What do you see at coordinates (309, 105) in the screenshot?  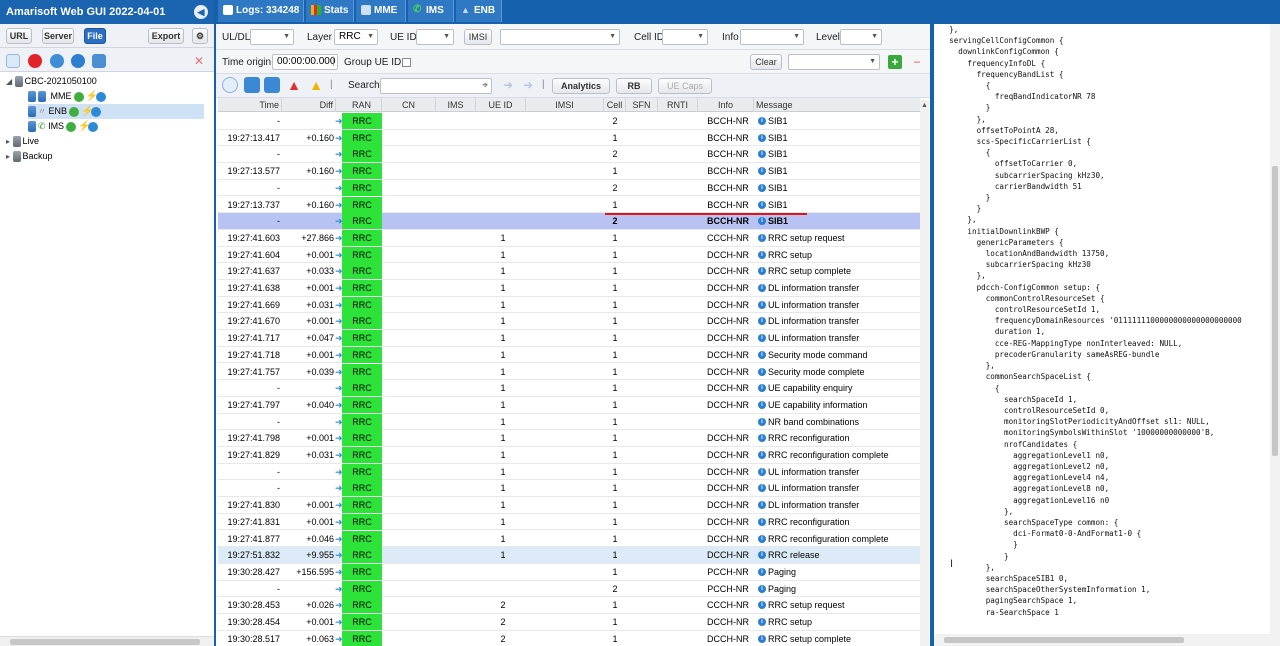 I see `col-diff: Diff` at bounding box center [309, 105].